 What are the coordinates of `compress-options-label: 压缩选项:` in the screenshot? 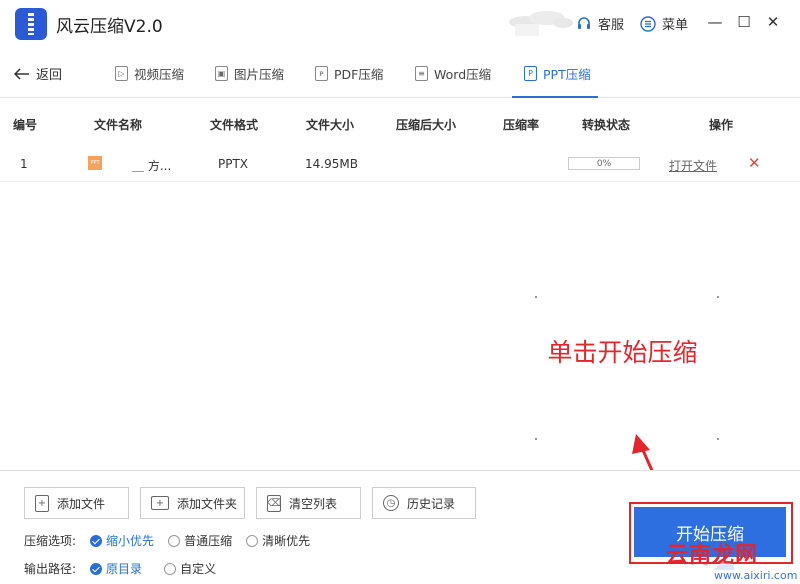 It's located at (50, 541).